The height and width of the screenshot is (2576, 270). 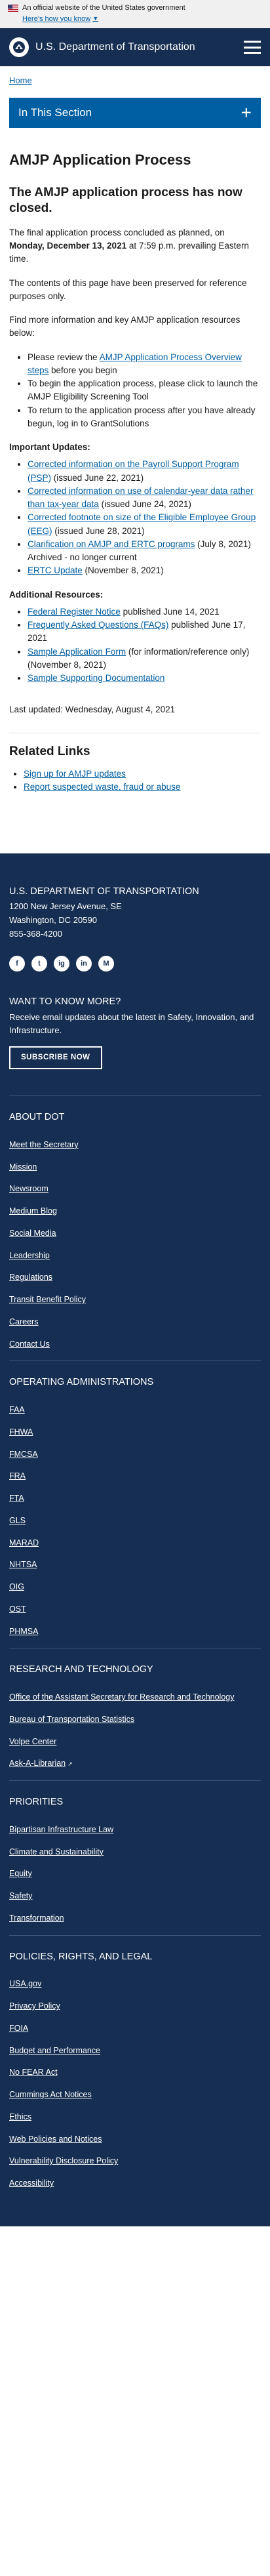 What do you see at coordinates (21, 1432) in the screenshot?
I see `footer-link: FHWA` at bounding box center [21, 1432].